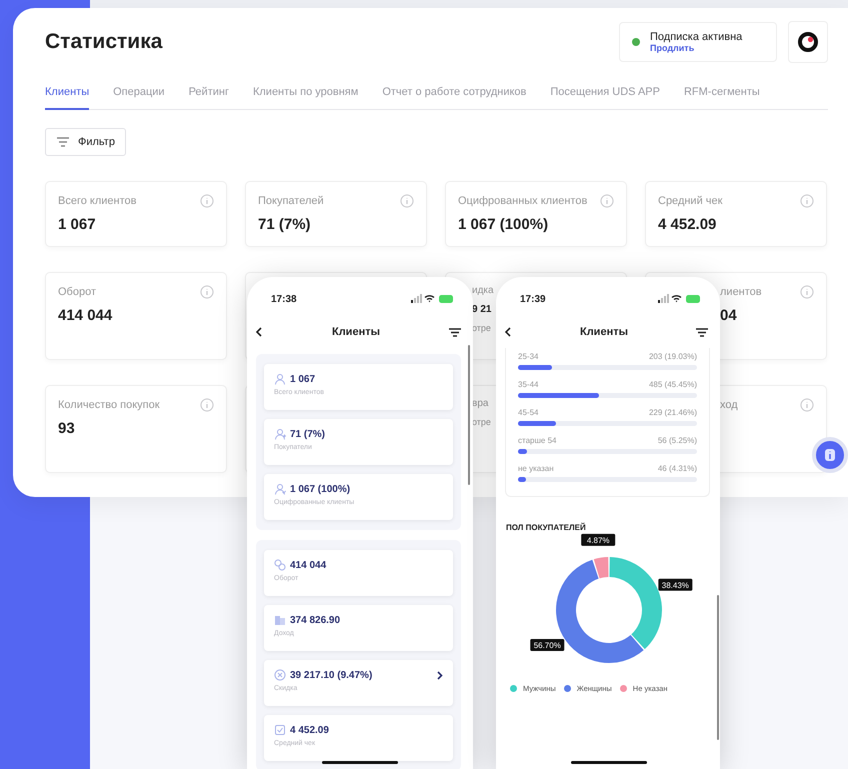 This screenshot has width=848, height=769. I want to click on age-label: 45-54, so click(528, 412).